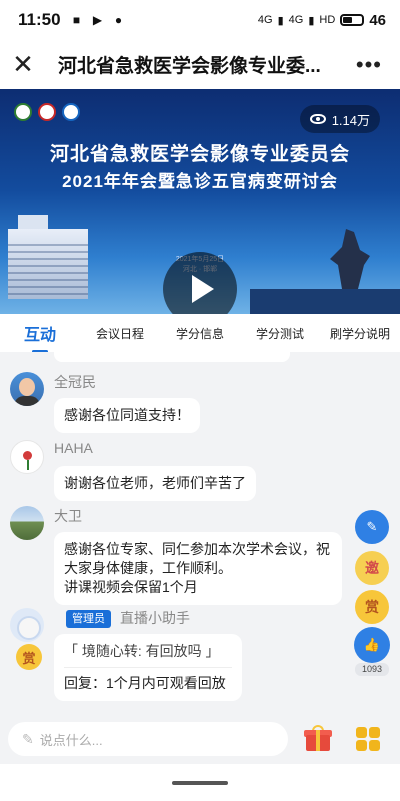  What do you see at coordinates (68, 516) in the screenshot?
I see `sender-name: 大卫` at bounding box center [68, 516].